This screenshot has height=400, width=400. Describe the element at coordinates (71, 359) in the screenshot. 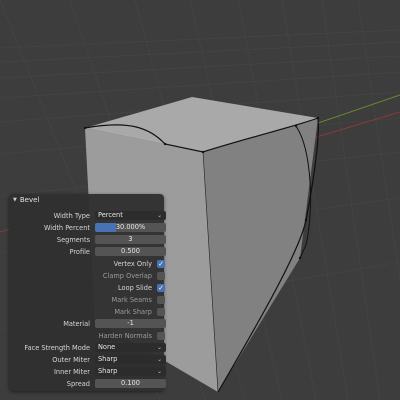

I see `outer-miter-label: Outer Miter` at that location.